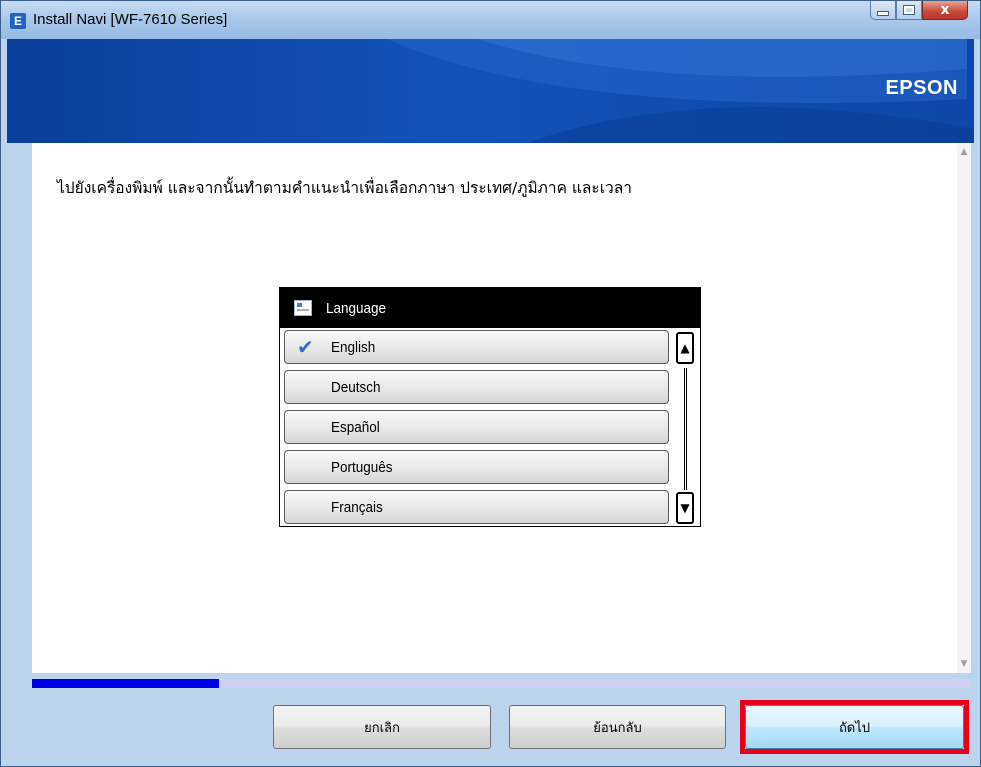  Describe the element at coordinates (476, 467) in the screenshot. I see `lcd-language-item: Português` at that location.